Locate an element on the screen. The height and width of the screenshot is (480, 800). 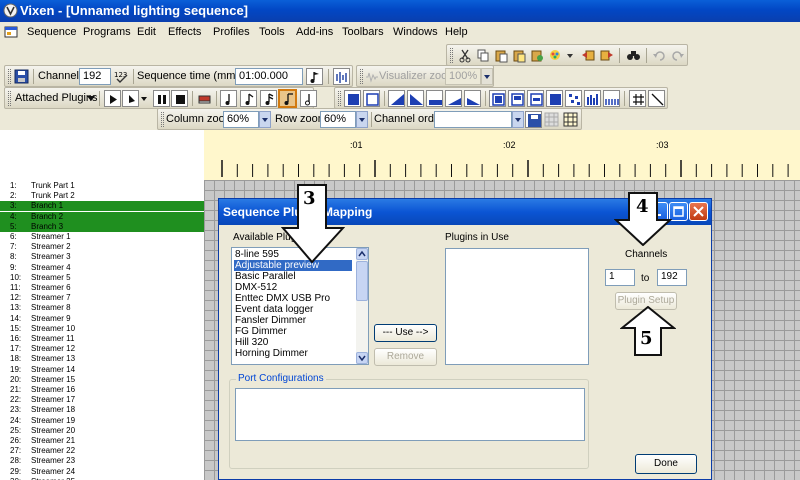
menu-windows: Windows is located at coordinates (415, 32).